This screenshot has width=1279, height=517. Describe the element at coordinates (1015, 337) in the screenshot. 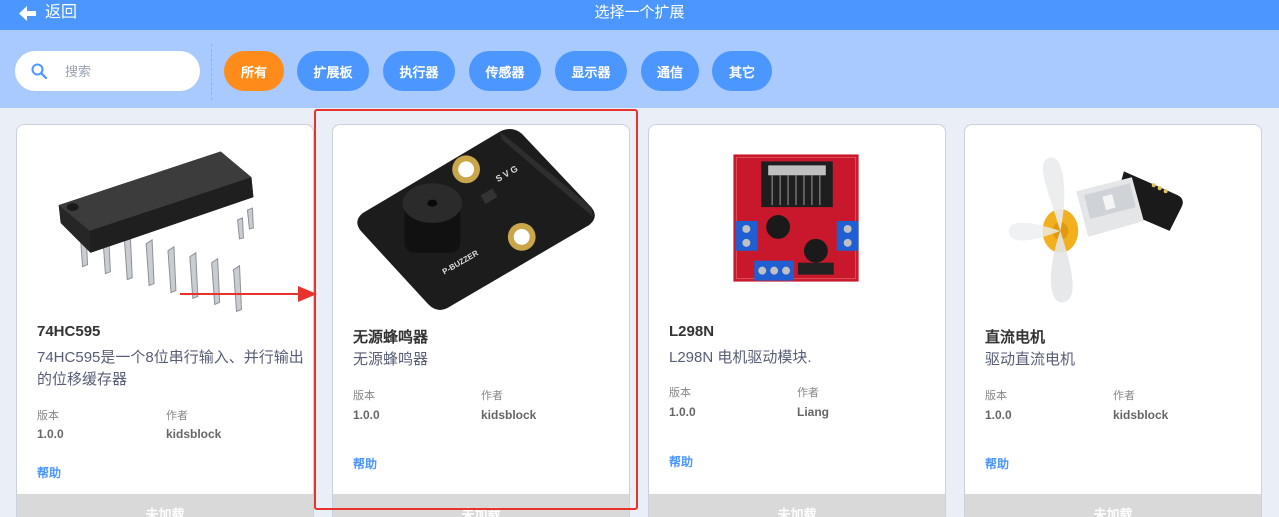

I see `extension-name: 直流电机` at that location.